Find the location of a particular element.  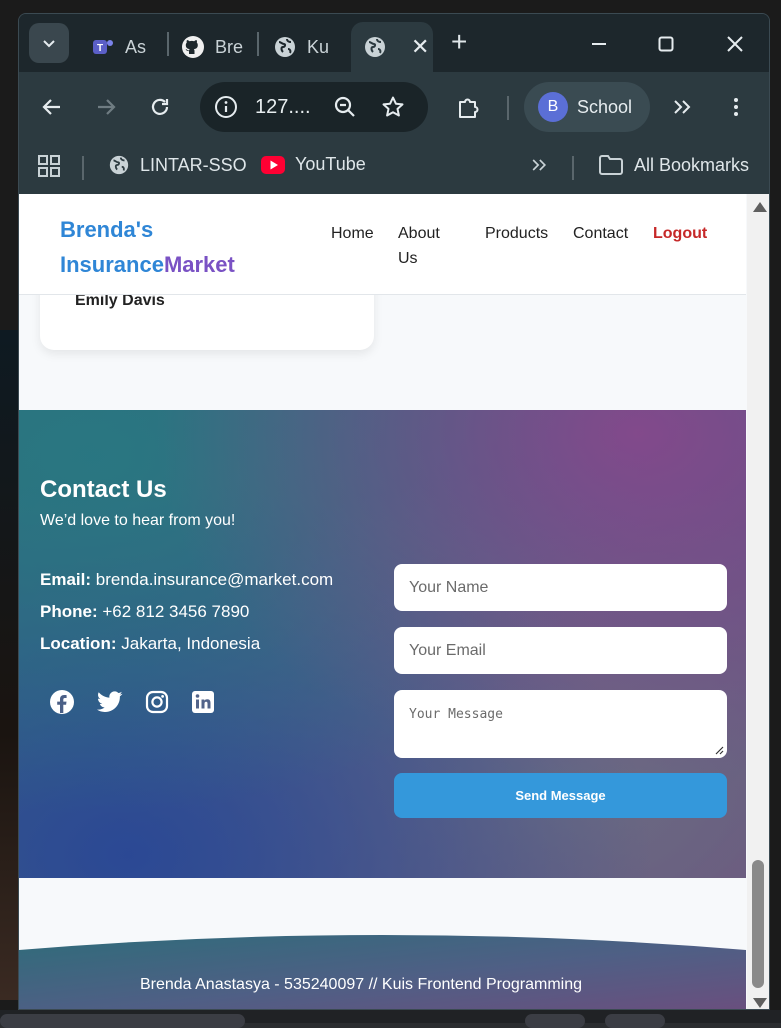

chevron-down-icon is located at coordinates (49, 44).